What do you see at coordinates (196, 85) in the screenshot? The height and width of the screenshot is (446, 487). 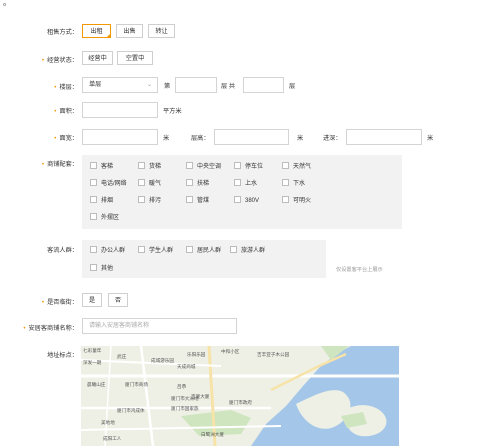 I see `floor-number-input` at bounding box center [196, 85].